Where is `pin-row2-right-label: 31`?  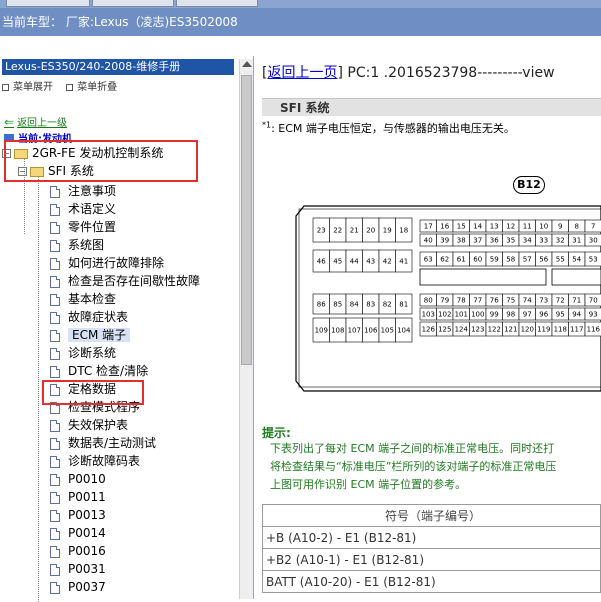
pin-row2-right-label: 31 is located at coordinates (576, 241).